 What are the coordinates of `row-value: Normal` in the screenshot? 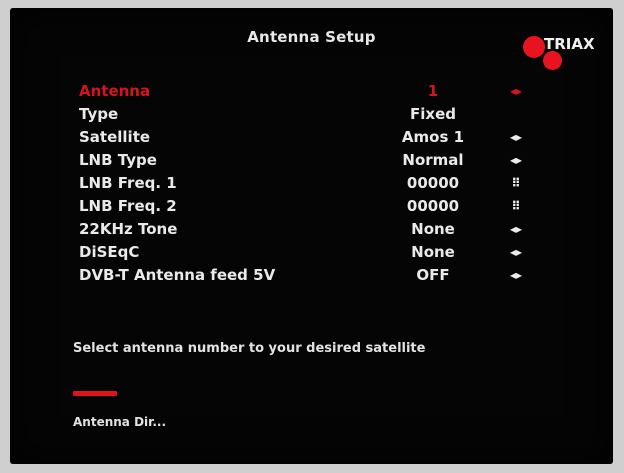 It's located at (433, 160).